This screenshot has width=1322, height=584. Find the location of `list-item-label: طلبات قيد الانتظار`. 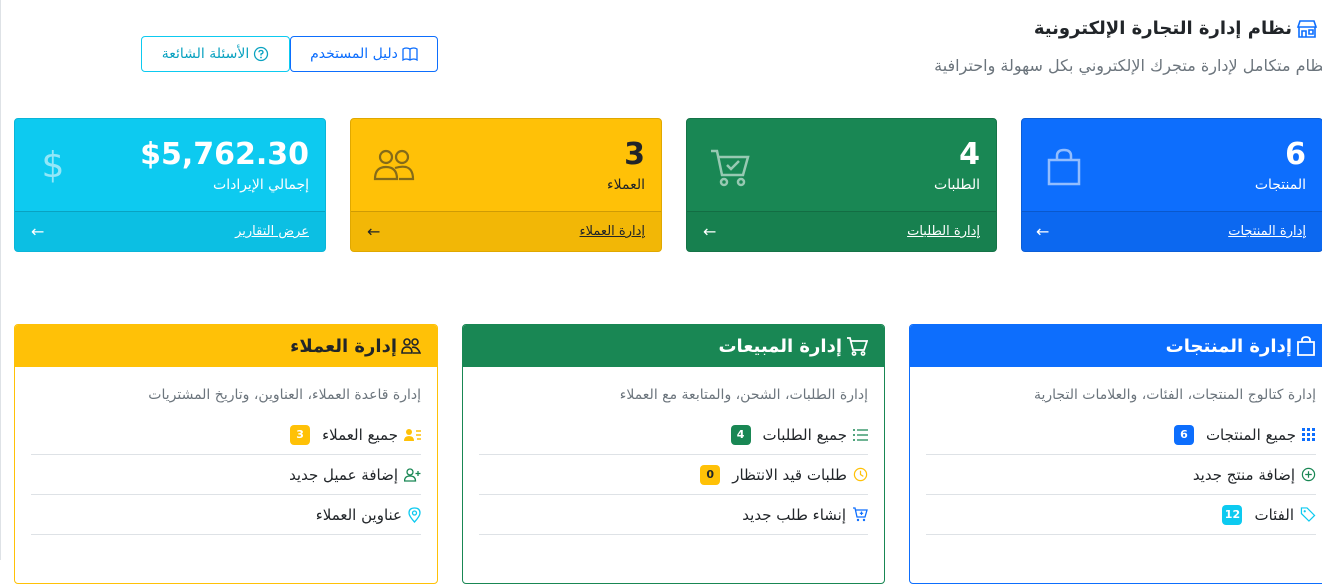

list-item-label: طلبات قيد الانتظار is located at coordinates (789, 474).